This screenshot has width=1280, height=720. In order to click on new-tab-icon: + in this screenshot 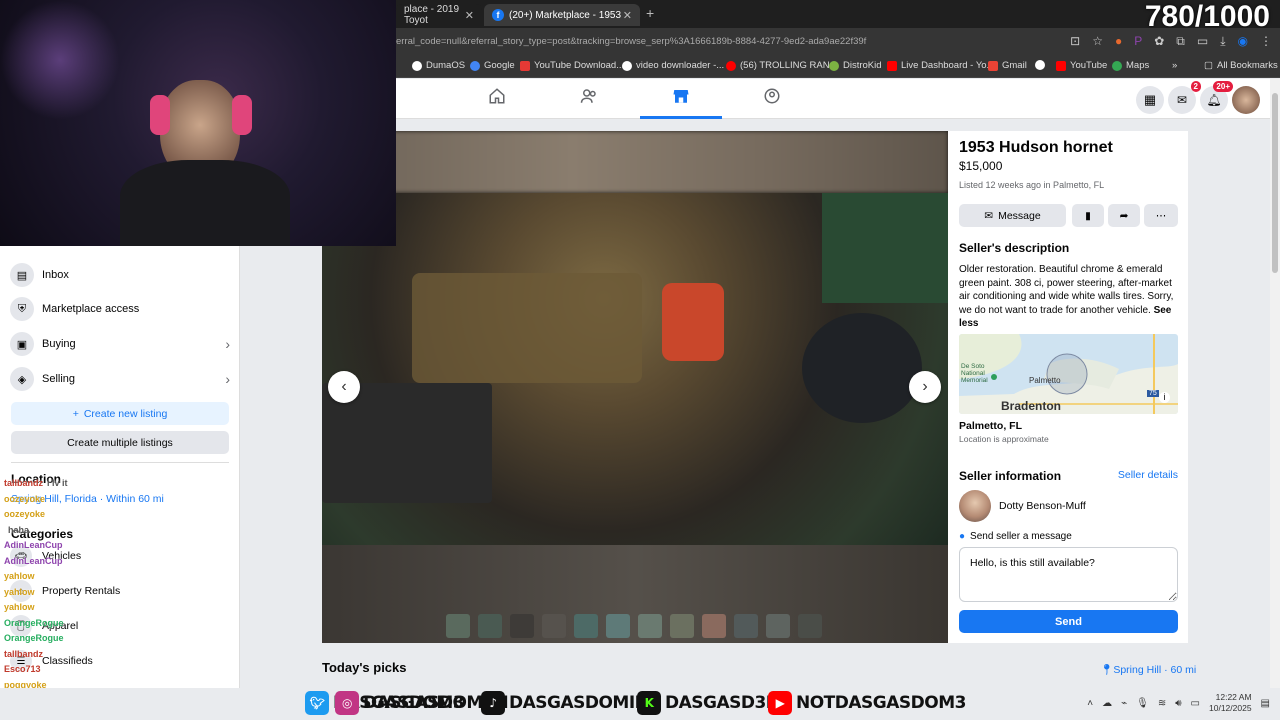, I will do `click(650, 13)`.